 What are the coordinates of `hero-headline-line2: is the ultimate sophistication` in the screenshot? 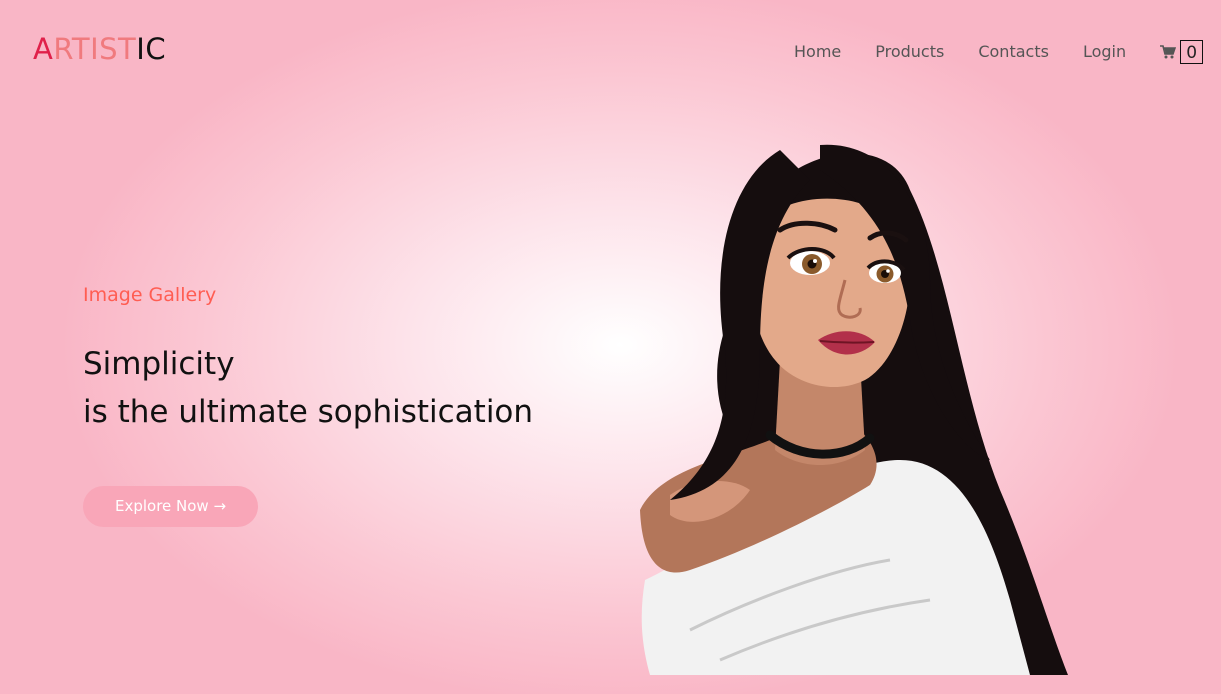 It's located at (308, 412).